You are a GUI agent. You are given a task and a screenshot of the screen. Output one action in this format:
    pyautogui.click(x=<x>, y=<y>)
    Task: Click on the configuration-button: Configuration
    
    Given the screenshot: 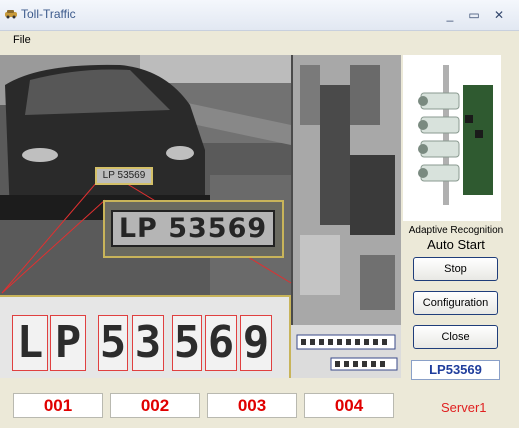 What is the action you would take?
    pyautogui.click(x=455, y=303)
    